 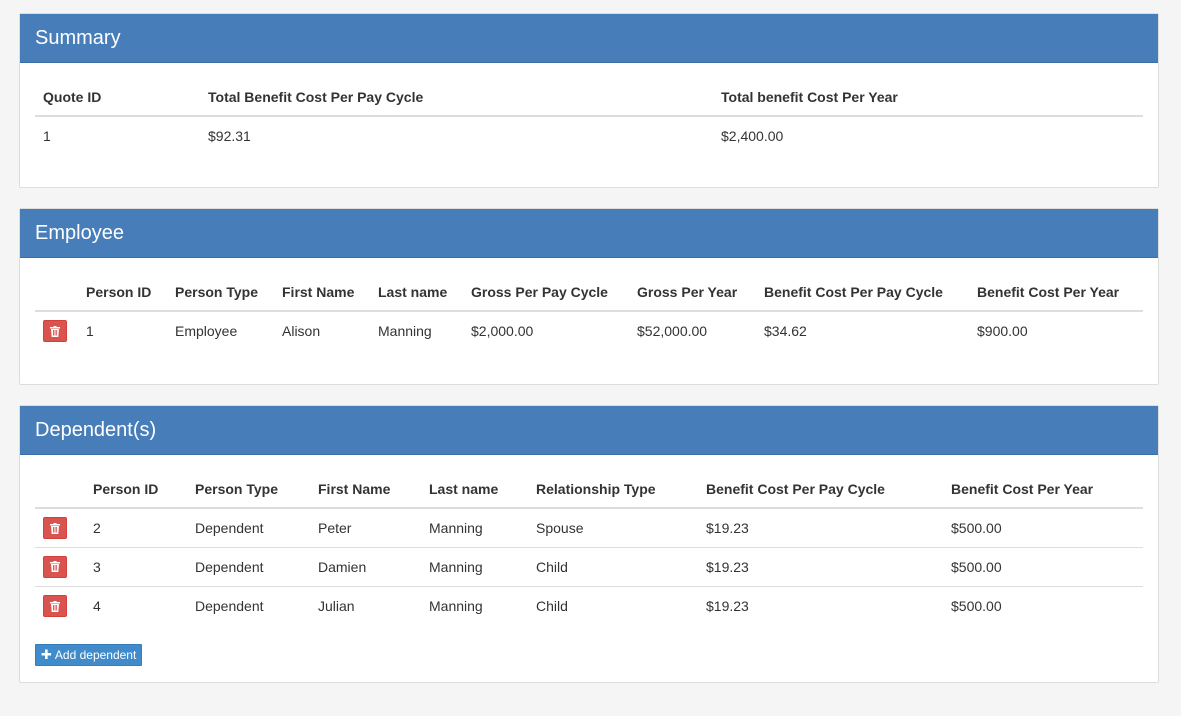 I want to click on column-header-gross-per-year: Gross Per Year, so click(x=692, y=292).